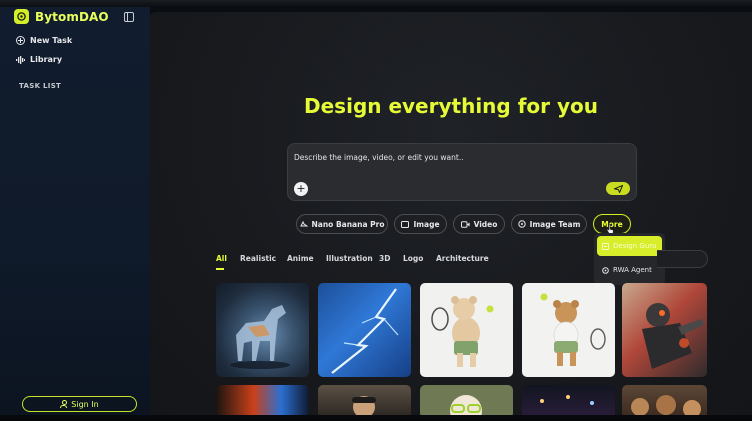 Image resolution: width=752 pixels, height=421 pixels. What do you see at coordinates (46, 59) in the screenshot?
I see `sidebar-item-label: Library` at bounding box center [46, 59].